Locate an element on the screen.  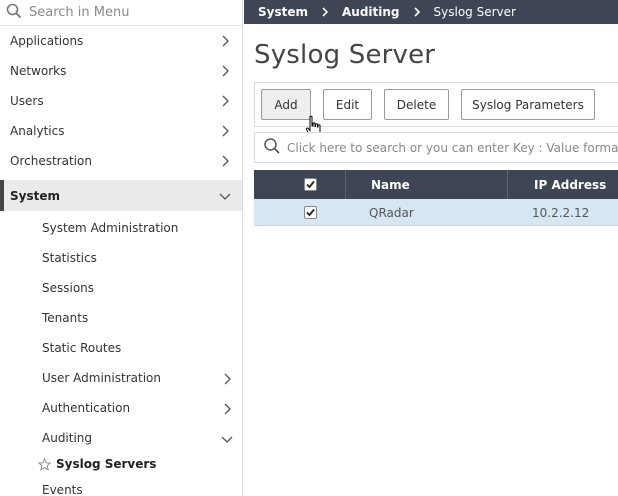
select-all-checkbox is located at coordinates (310, 184).